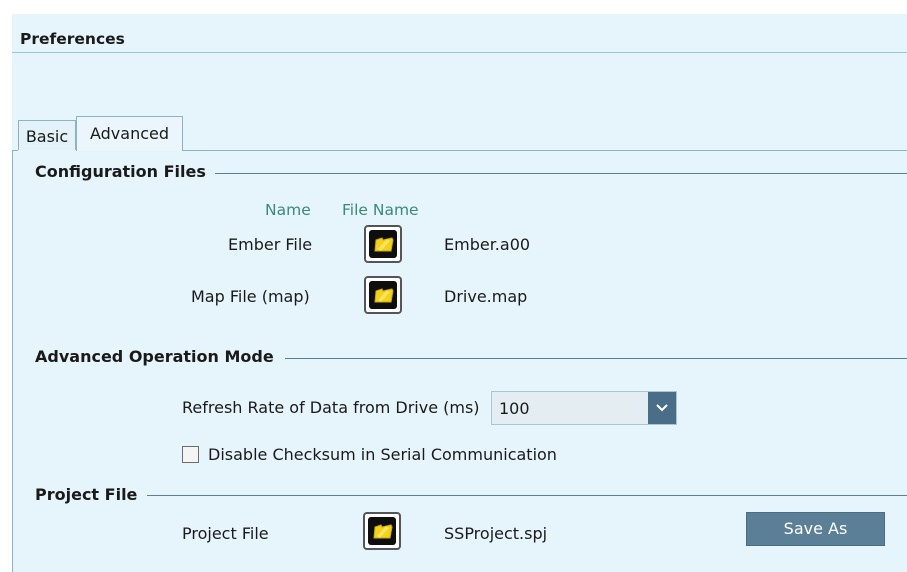 The width and height of the screenshot is (907, 572). What do you see at coordinates (47, 135) in the screenshot?
I see `tab-basic: Basic` at bounding box center [47, 135].